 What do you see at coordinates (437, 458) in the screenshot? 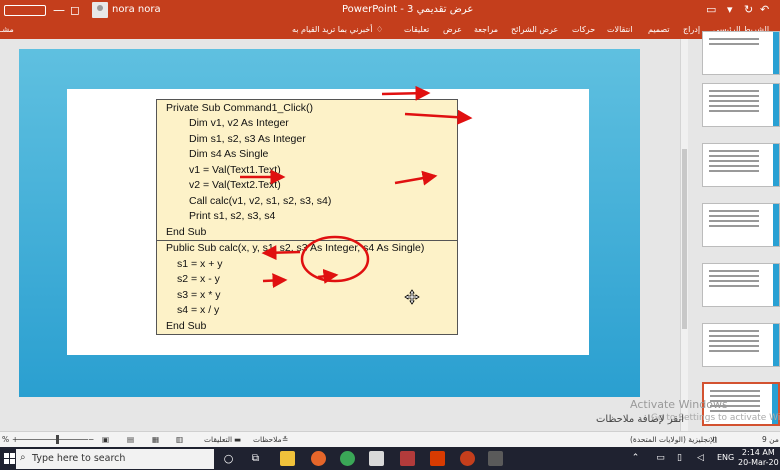
I see `office-icon` at bounding box center [437, 458].